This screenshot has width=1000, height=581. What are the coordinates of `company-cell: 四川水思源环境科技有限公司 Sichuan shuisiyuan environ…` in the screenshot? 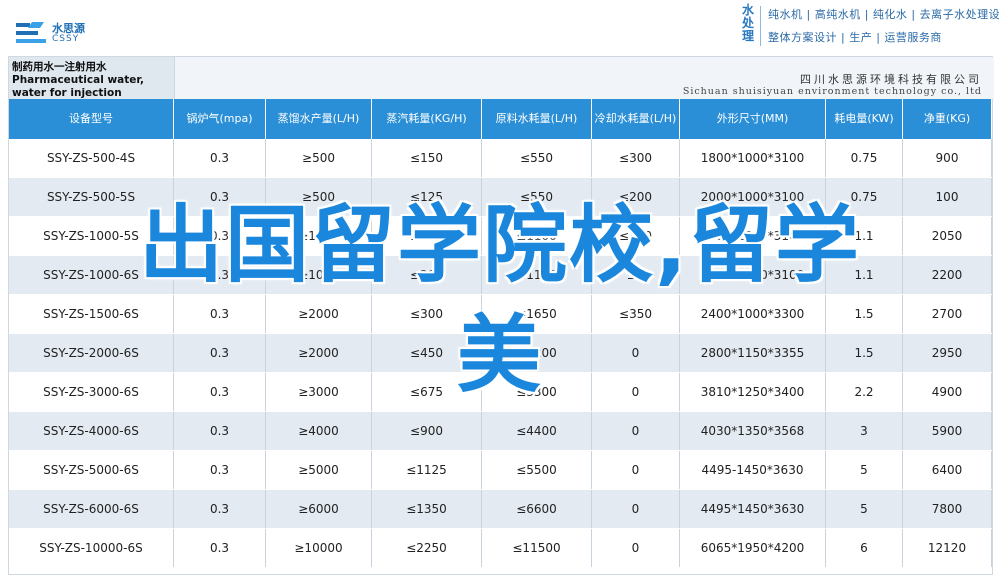 It's located at (584, 78).